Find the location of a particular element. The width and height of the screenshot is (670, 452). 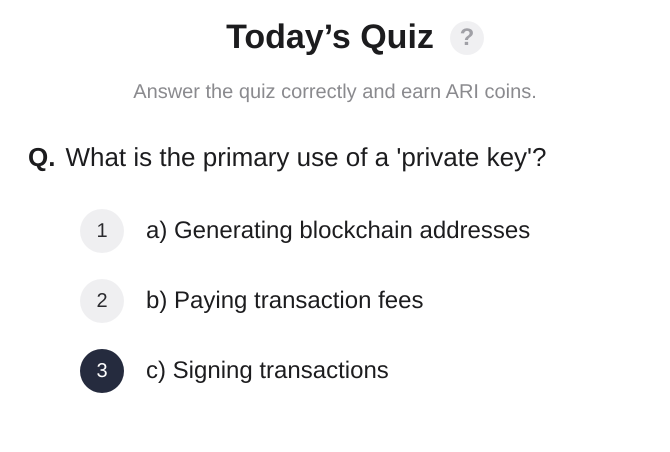

question-text: What is the primary use of a 'private key'? is located at coordinates (305, 157).